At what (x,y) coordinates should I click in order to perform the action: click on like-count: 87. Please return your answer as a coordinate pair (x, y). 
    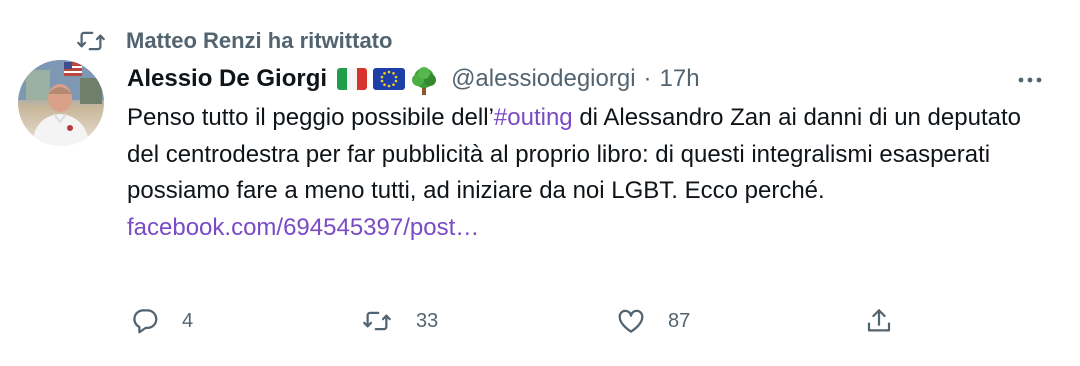
    Looking at the image, I should click on (679, 320).